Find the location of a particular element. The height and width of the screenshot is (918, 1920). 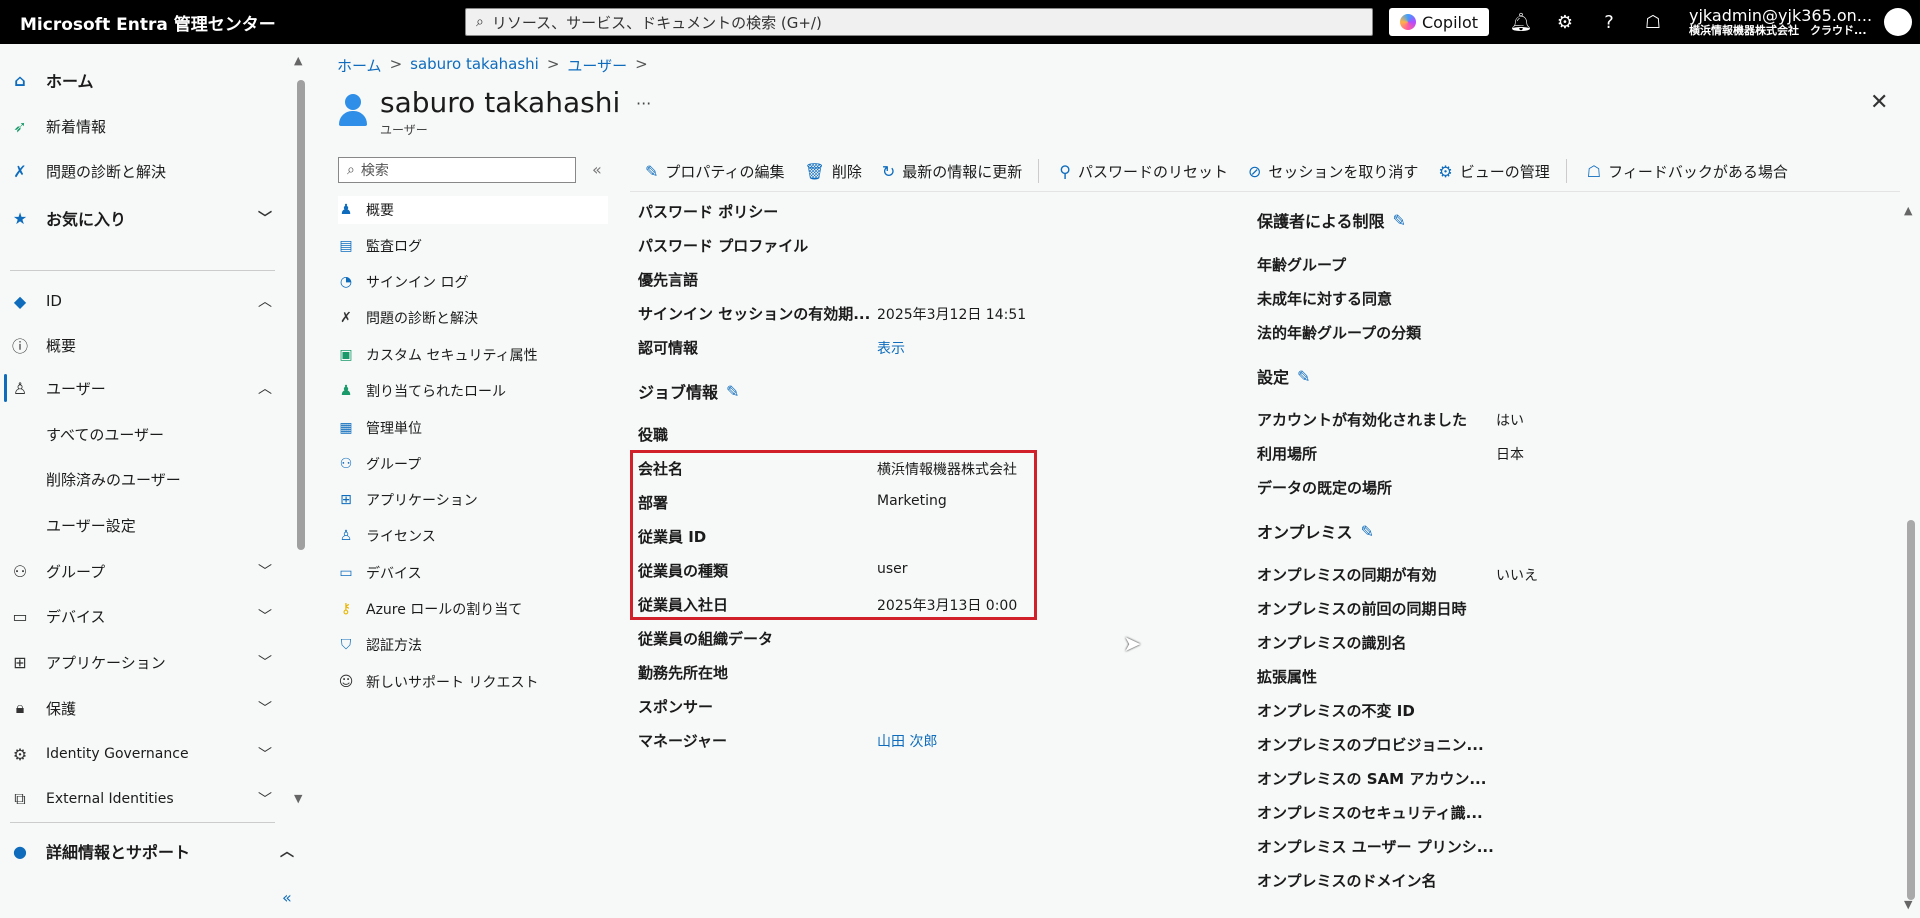

prop-data-location: データの既定の場所 is located at coordinates (1325, 488).